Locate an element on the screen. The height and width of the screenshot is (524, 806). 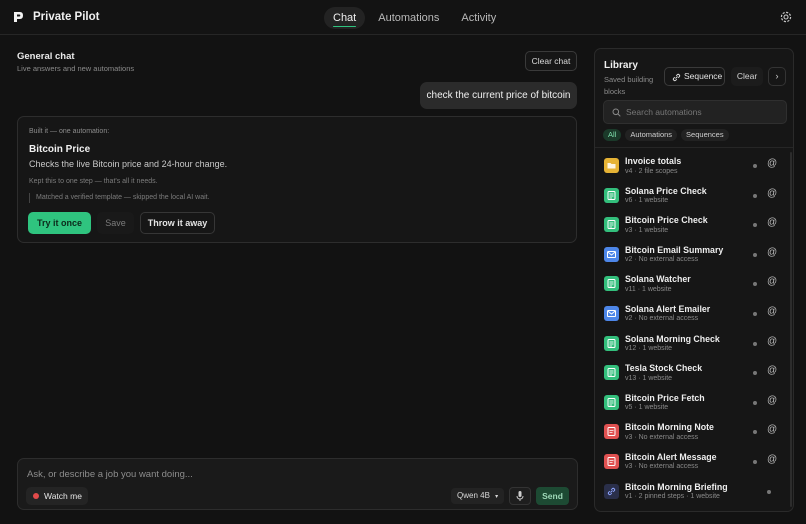
model-label: Qwen 4B is located at coordinates (473, 495).